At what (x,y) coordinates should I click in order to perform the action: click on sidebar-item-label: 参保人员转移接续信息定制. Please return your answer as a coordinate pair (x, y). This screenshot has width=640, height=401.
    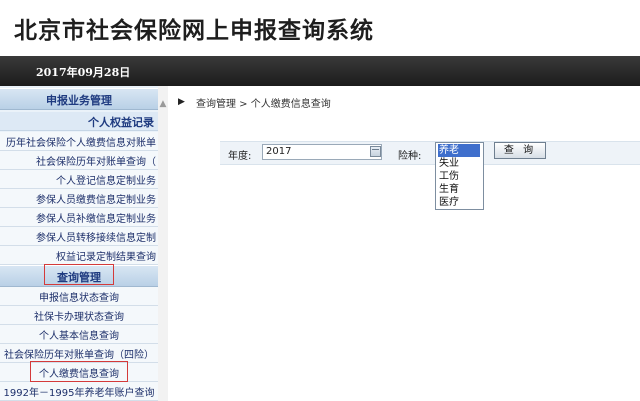
    Looking at the image, I should click on (96, 238).